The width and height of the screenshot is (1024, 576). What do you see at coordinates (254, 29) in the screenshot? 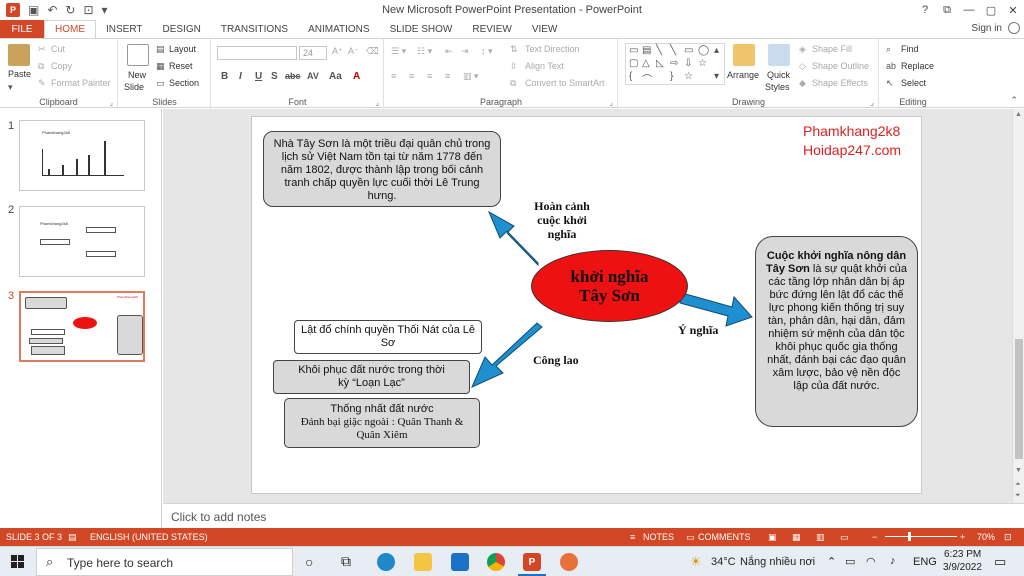
I see `tab-transitions: TRANSITIONS` at bounding box center [254, 29].